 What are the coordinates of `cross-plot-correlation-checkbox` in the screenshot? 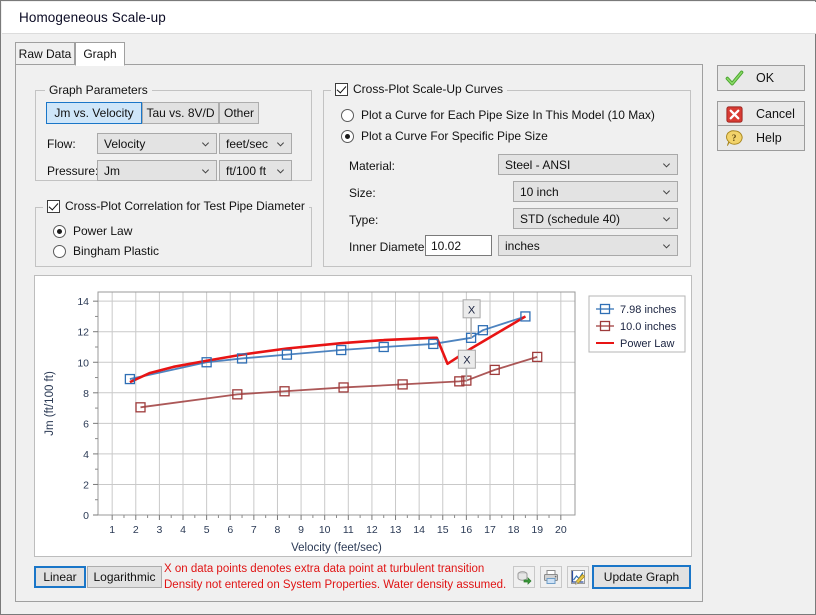 It's located at (53, 206).